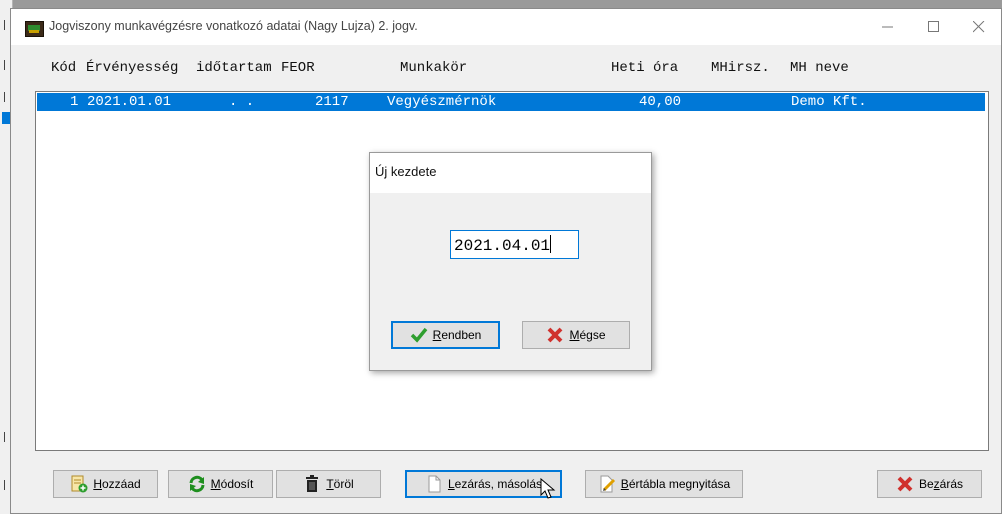  I want to click on cancel-accel: M, so click(574, 335).